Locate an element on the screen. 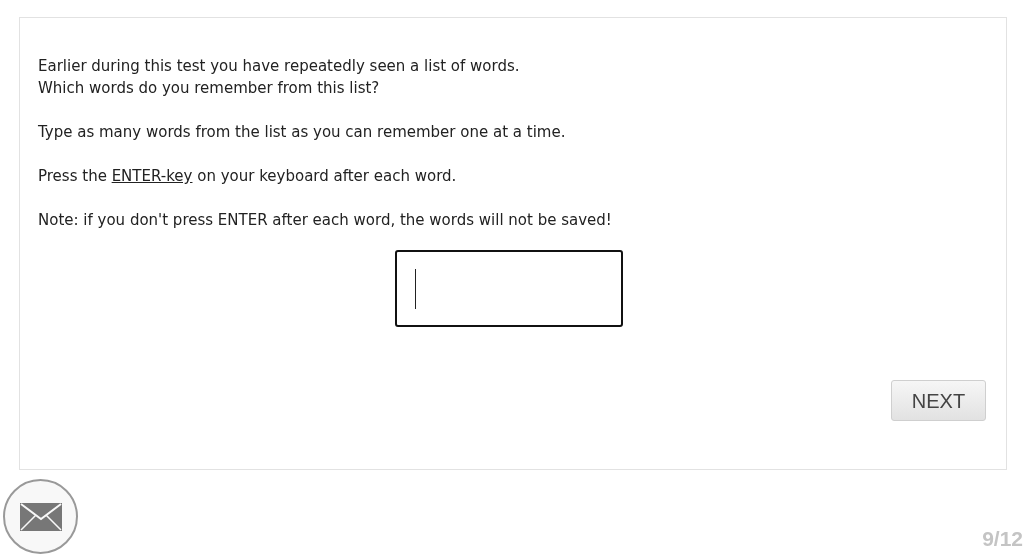 The image size is (1027, 556). instruction-text: Earlier during this test you have repeatedly seen a list of words. Which words do you remember from this list? is located at coordinates (279, 77).